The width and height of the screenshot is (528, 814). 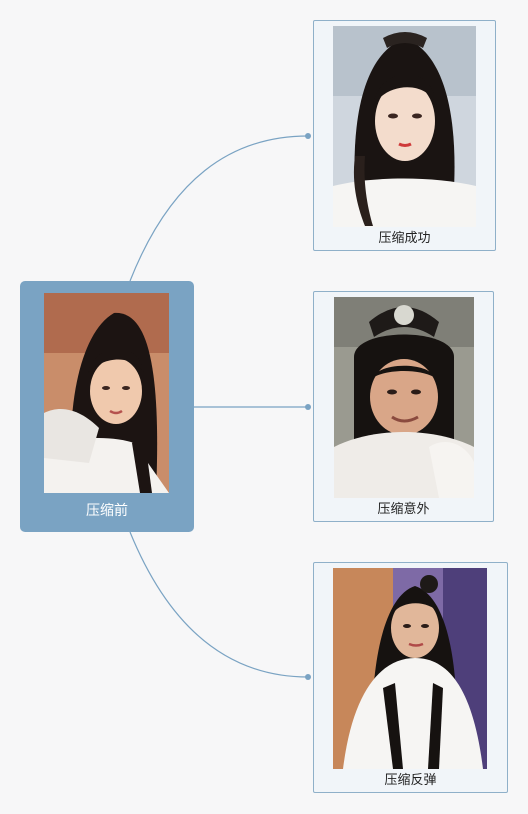 What do you see at coordinates (403, 509) in the screenshot?
I see `branch-label-accident: 压缩意外` at bounding box center [403, 509].